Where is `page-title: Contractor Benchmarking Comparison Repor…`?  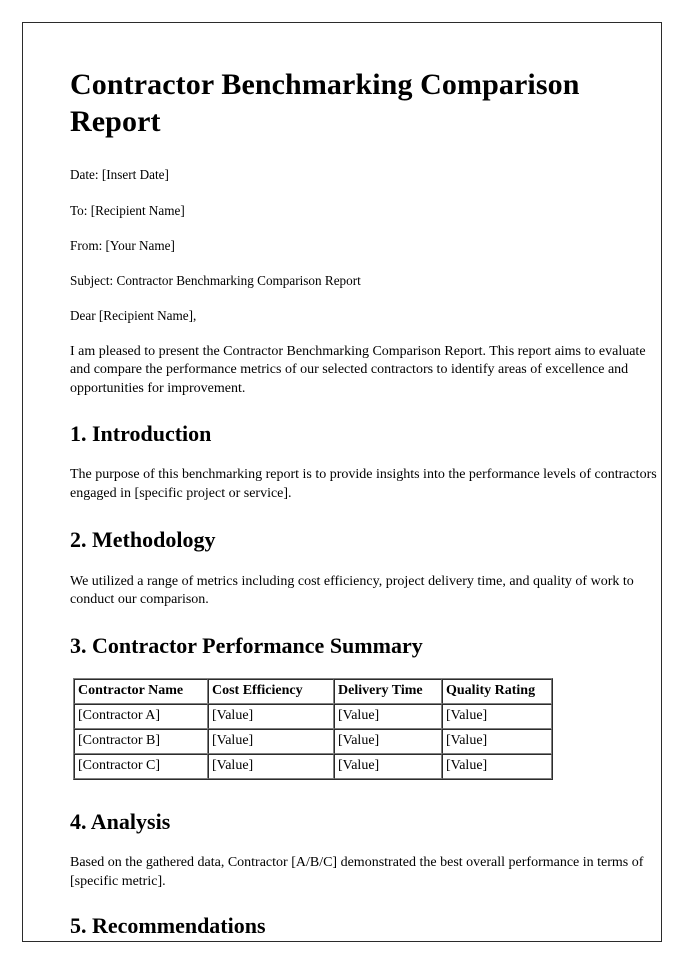
page-title: Contractor Benchmarking Comparison Repor… is located at coordinates (325, 103).